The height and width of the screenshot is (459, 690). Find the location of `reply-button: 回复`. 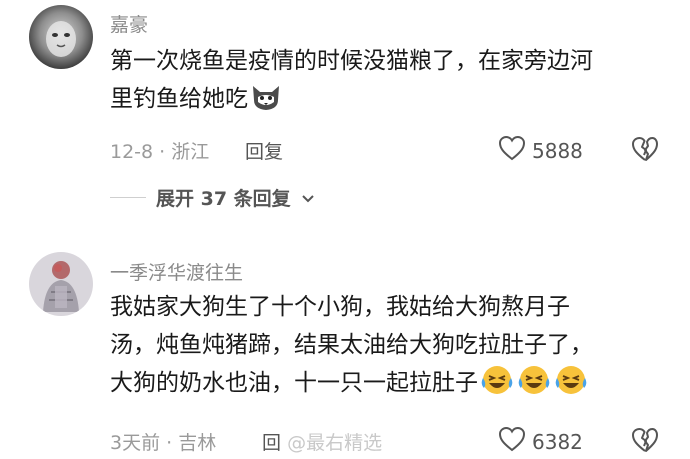

reply-button: 回复 is located at coordinates (264, 150).